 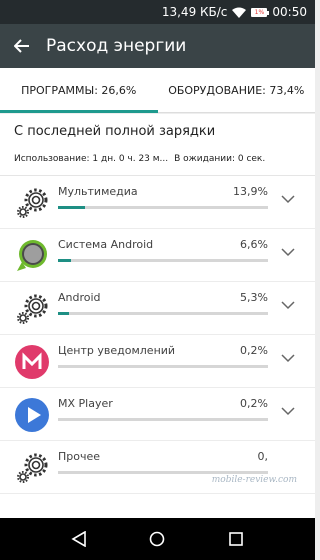 I want to click on navigation-bar, so click(x=157, y=539).